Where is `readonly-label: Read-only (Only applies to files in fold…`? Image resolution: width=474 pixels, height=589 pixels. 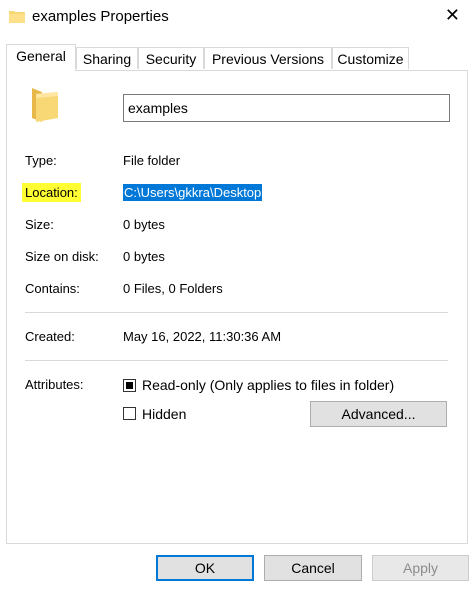
readonly-label: Read-only (Only applies to files in fold… is located at coordinates (268, 385).